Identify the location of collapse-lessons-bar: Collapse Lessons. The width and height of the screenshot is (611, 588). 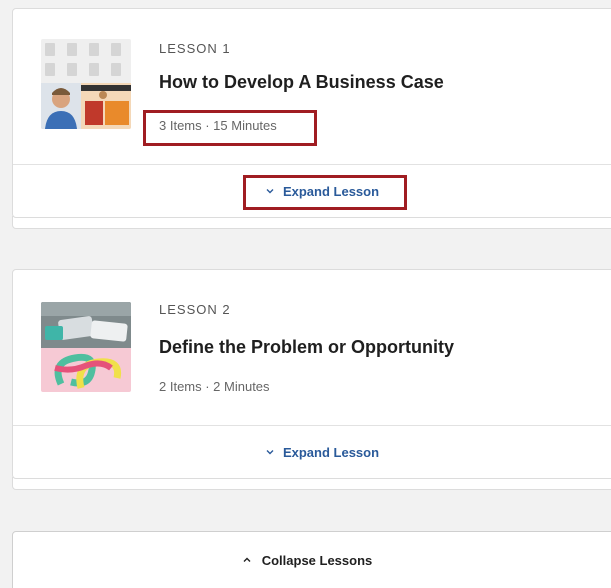
(311, 559).